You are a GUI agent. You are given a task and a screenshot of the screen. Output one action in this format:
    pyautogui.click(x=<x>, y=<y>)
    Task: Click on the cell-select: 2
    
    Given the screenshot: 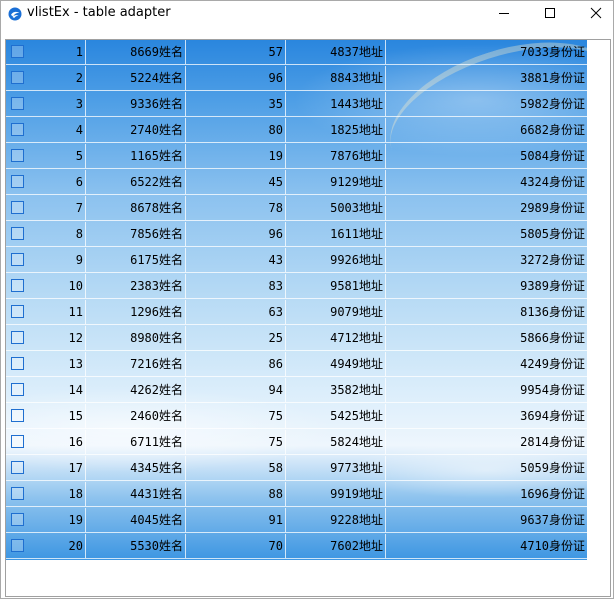 What is the action you would take?
    pyautogui.click(x=46, y=78)
    